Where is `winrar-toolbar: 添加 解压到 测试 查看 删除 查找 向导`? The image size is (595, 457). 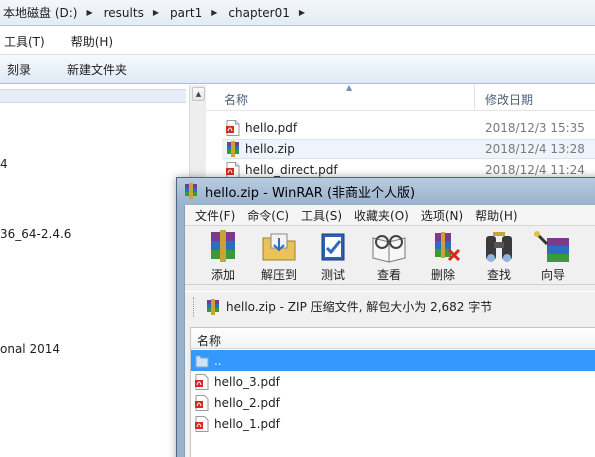 winrar-toolbar: 添加 解压到 测试 查看 删除 查找 向导 is located at coordinates (390, 256).